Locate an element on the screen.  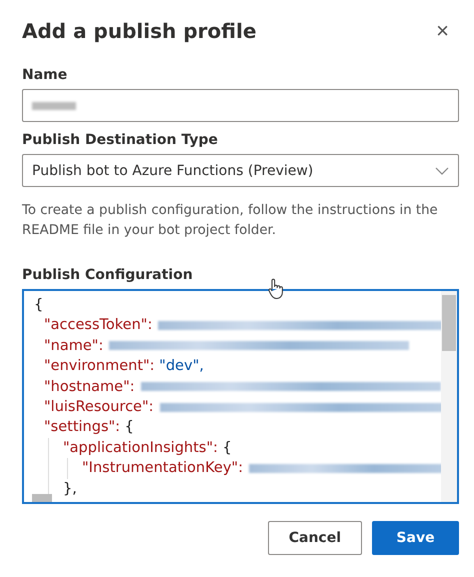
json-value: "dev", is located at coordinates (181, 366).